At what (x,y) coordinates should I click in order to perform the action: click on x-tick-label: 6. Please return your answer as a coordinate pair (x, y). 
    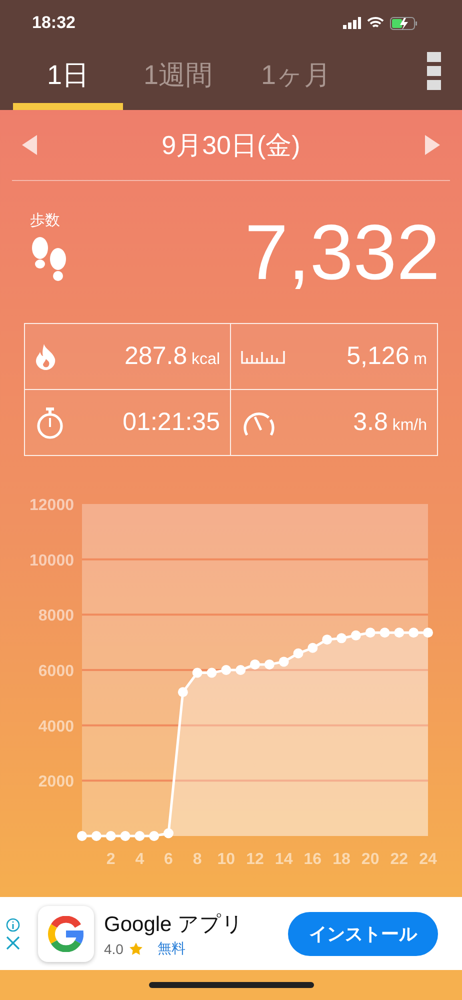
    Looking at the image, I should click on (168, 859).